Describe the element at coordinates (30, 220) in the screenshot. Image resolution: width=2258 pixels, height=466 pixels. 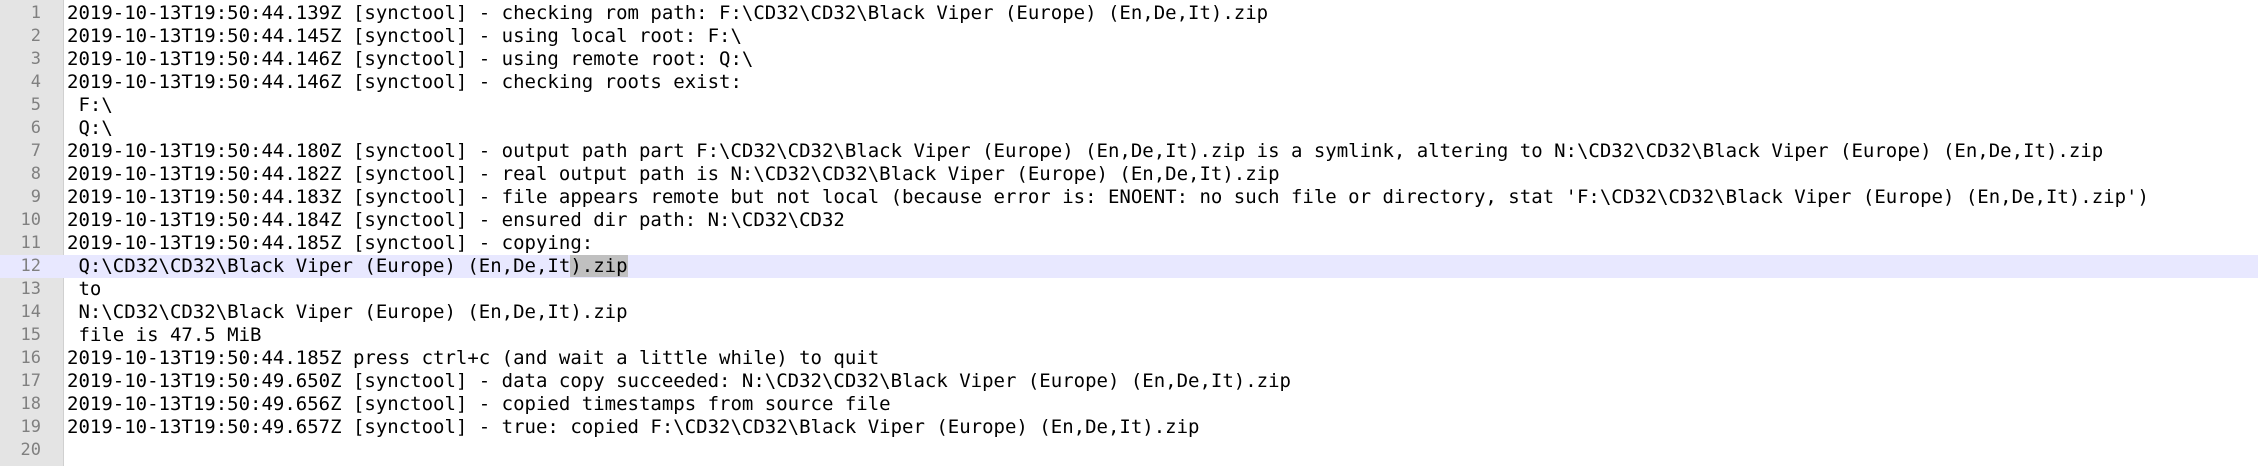
I see `line-number: 10` at that location.